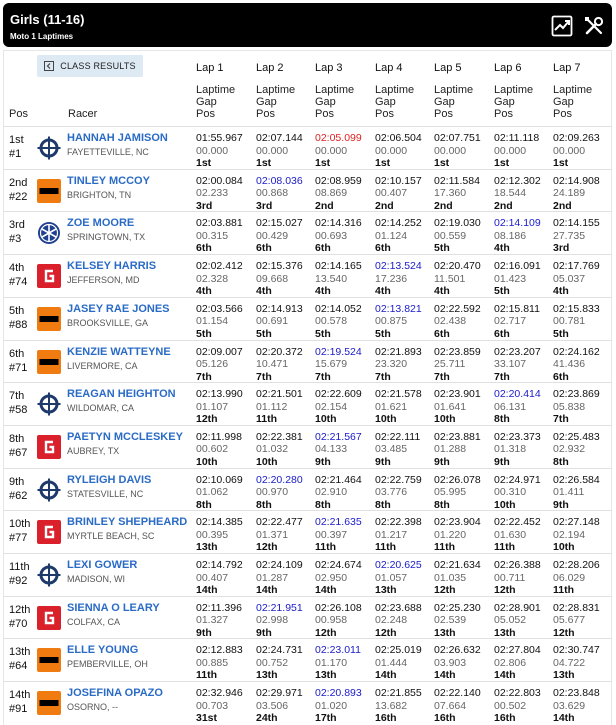  What do you see at coordinates (576, 479) in the screenshot?
I see `laptime: 02:26.584` at bounding box center [576, 479].